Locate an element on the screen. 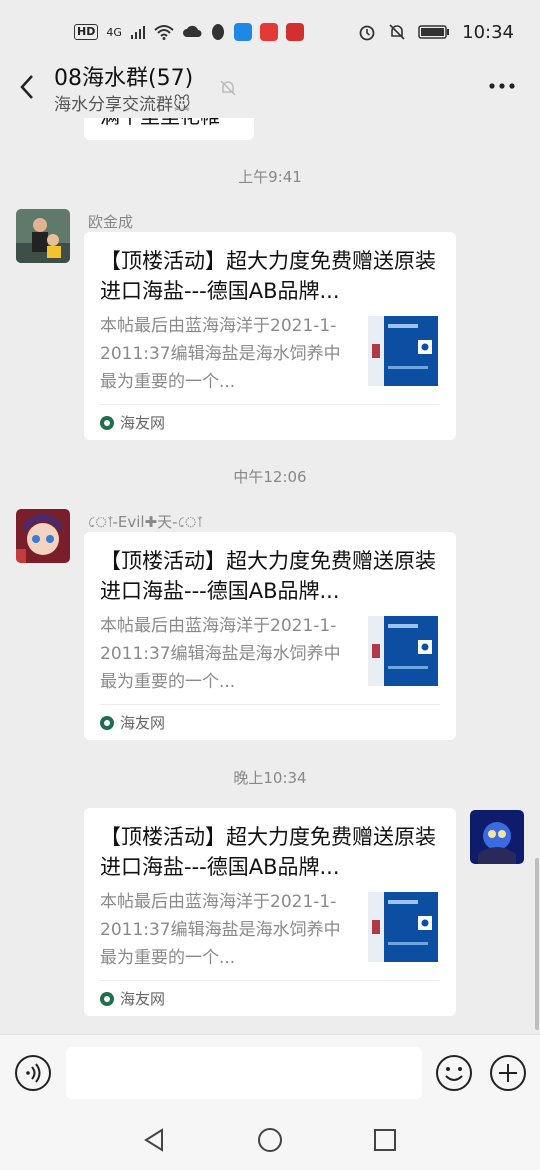  app-blue-icon is located at coordinates (242, 32).